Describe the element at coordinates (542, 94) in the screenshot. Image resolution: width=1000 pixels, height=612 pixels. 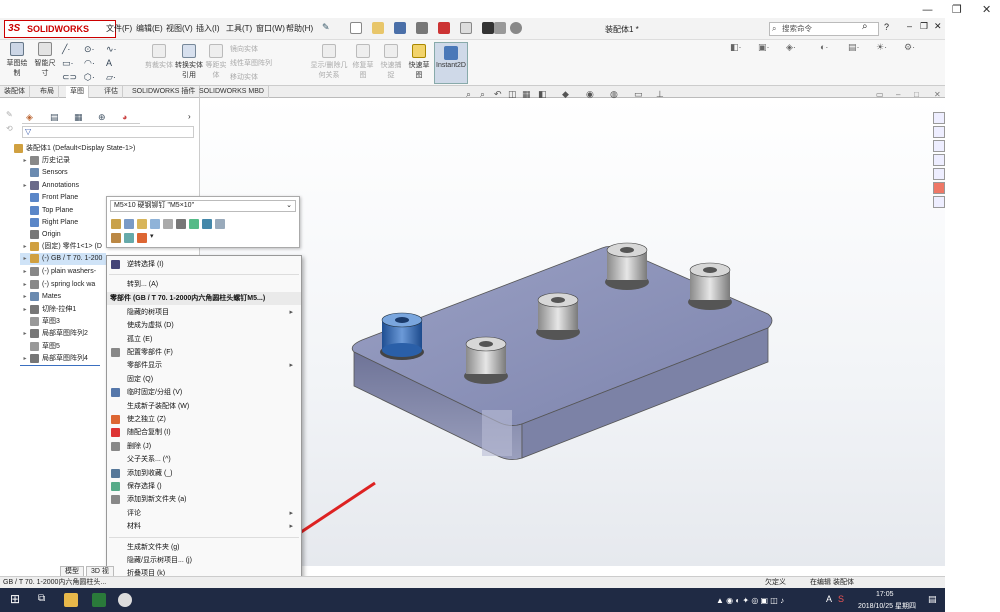
I see `view-orientation-hud-icon: ◧` at that location.